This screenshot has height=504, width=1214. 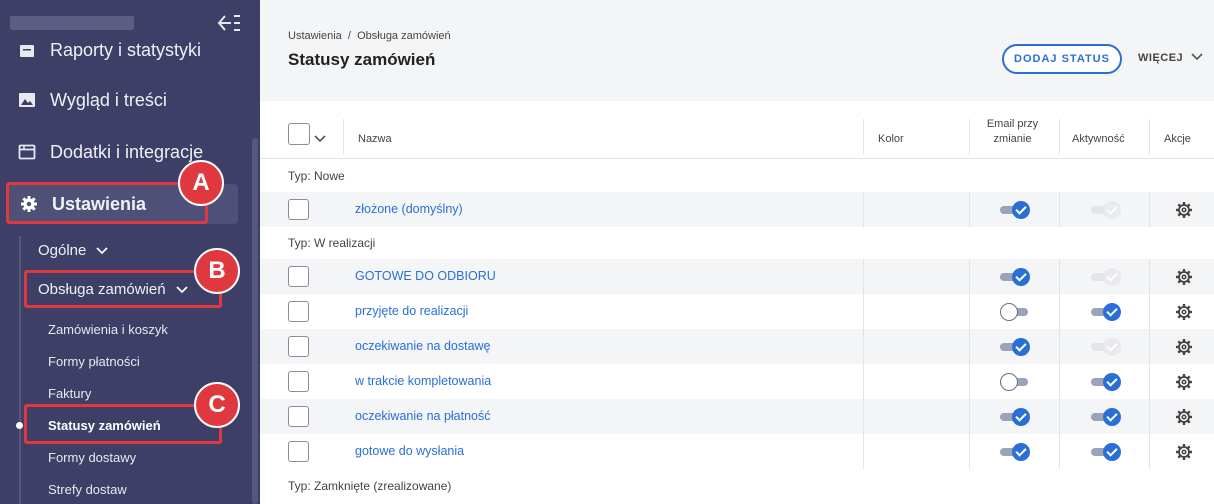 I want to click on logo, so click(x=72, y=23).